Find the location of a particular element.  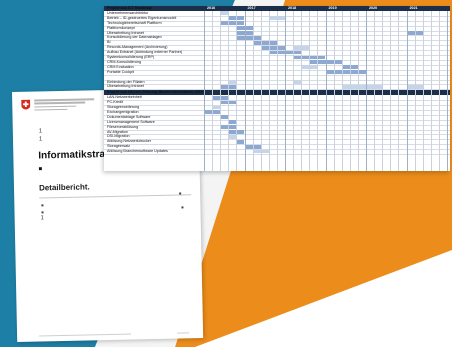

doc-bullet-3: 1 is located at coordinates (42, 218).